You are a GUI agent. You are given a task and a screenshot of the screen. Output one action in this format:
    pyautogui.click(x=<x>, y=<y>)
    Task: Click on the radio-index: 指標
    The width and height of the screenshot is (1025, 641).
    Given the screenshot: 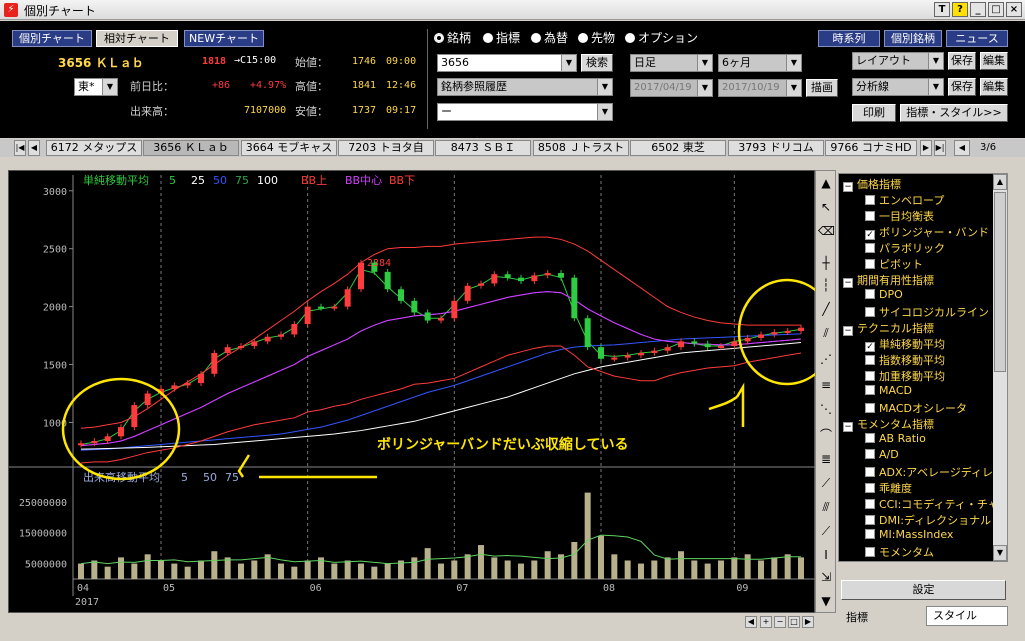 What is the action you would take?
    pyautogui.click(x=501, y=37)
    